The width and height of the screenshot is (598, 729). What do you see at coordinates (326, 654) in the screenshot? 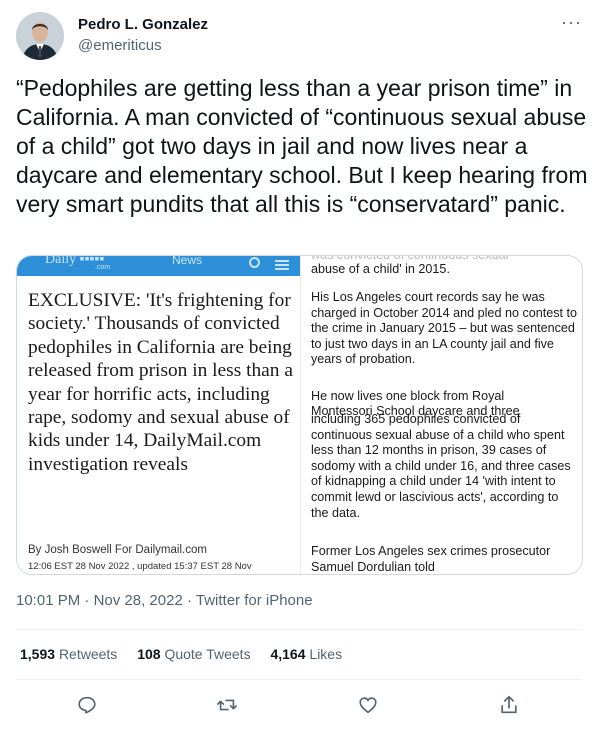
I see `likes-label: Likes` at bounding box center [326, 654].